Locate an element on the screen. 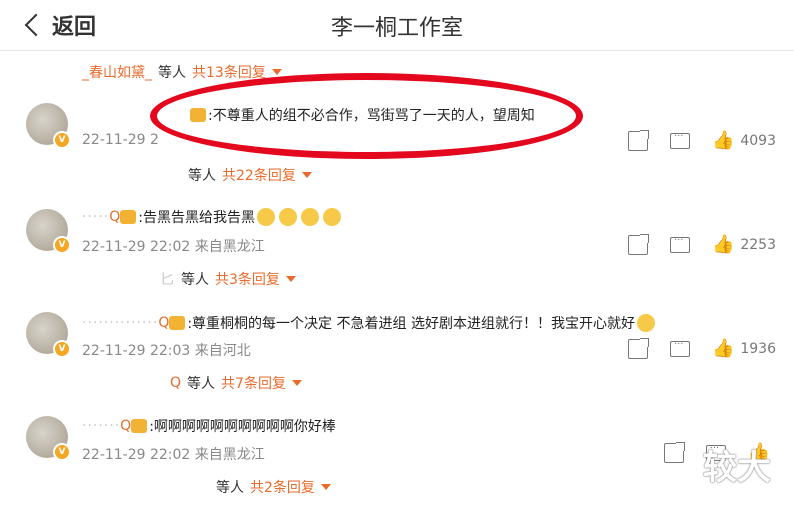  comment-meta: 22-11-29 22:03 来自河北 is located at coordinates (166, 351).